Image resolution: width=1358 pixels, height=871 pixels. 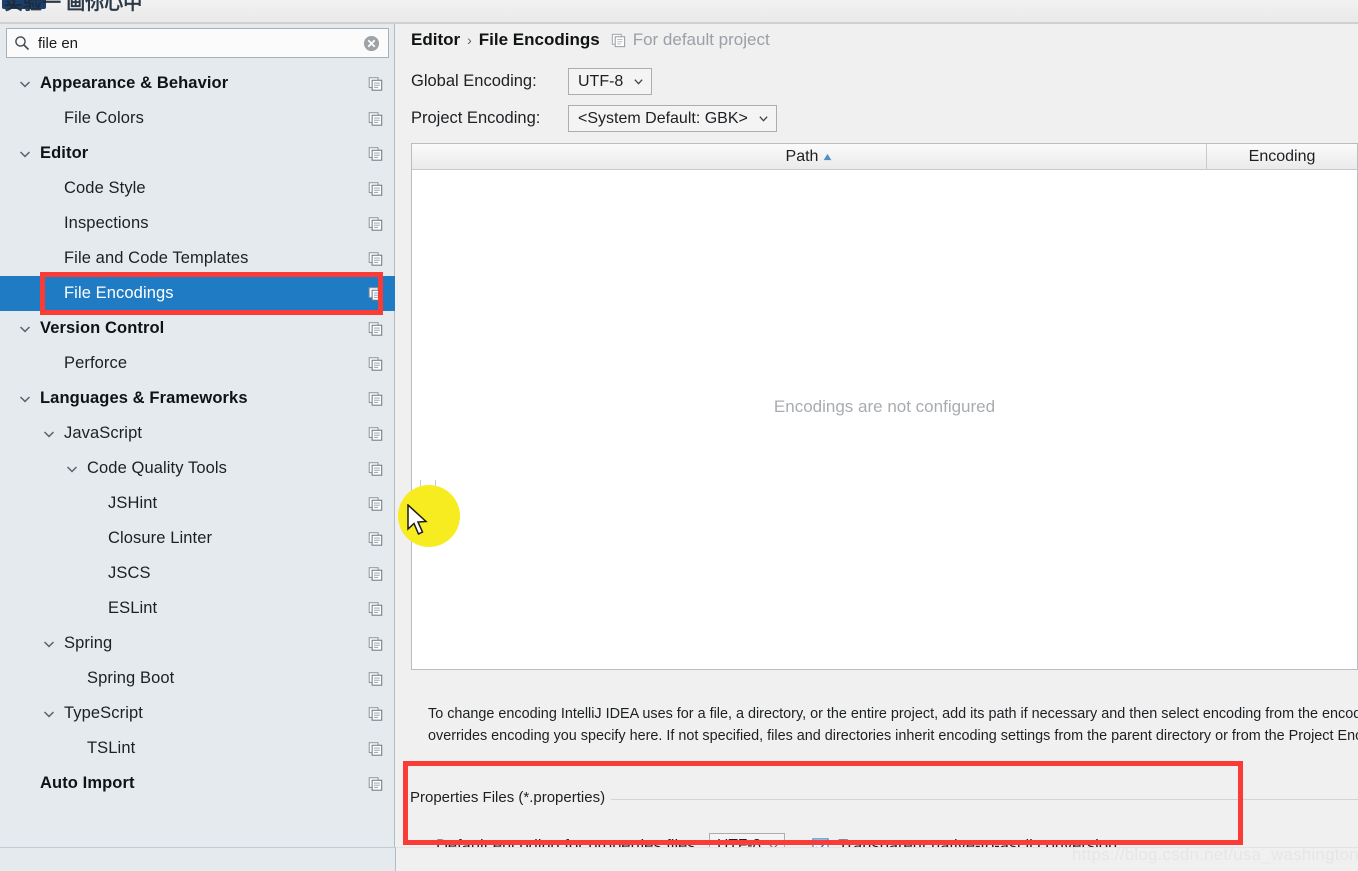 I want to click on sidebar-item-label: Editor, so click(x=64, y=153).